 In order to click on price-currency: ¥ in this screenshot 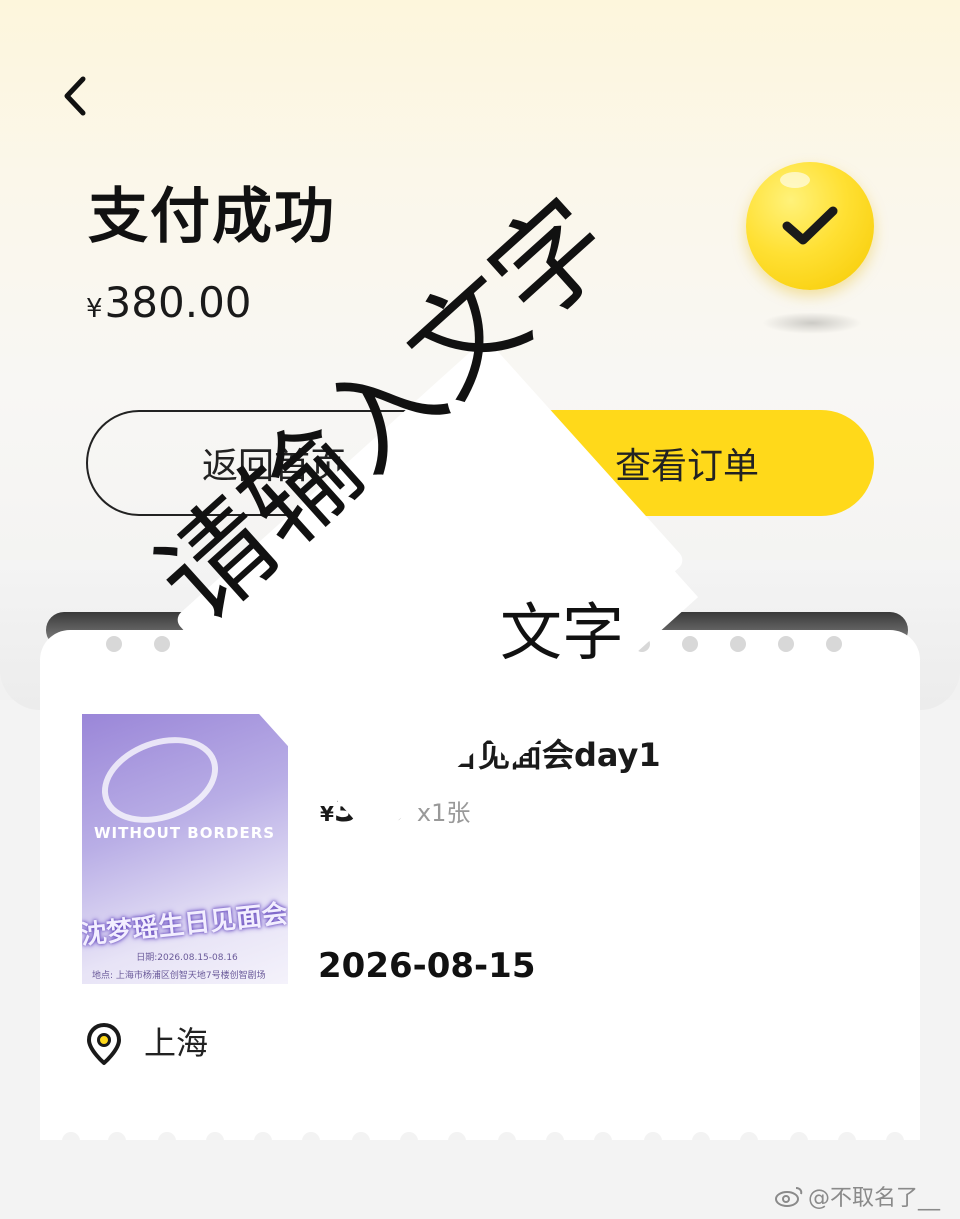, I will do `click(327, 814)`.